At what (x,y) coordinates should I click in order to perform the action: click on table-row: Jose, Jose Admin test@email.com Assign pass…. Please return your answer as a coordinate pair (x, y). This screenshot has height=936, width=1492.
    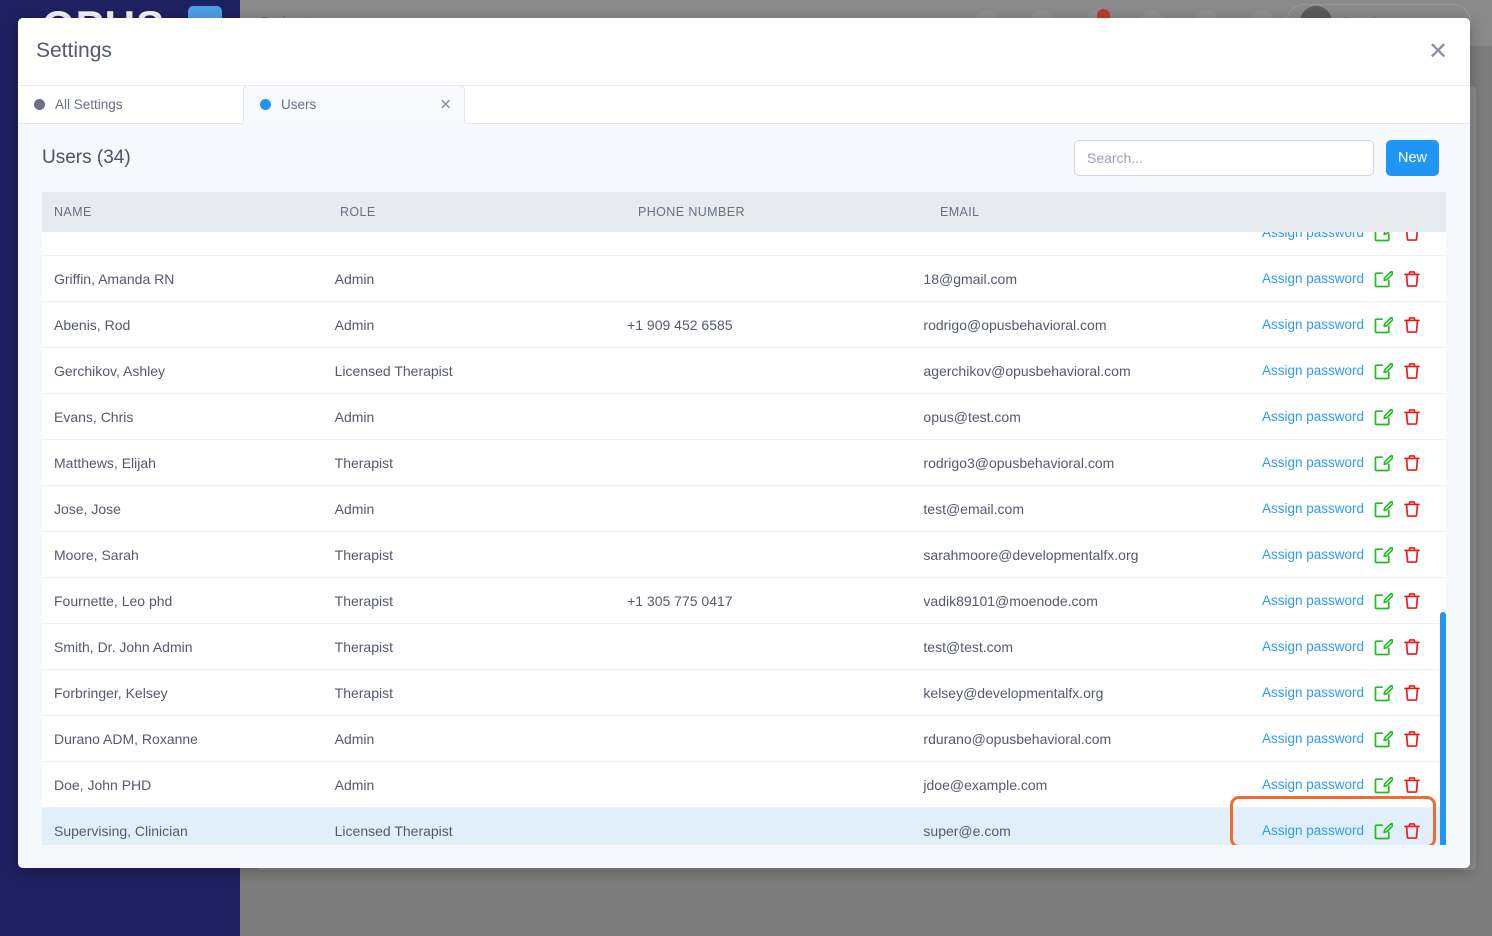
    Looking at the image, I should click on (744, 509).